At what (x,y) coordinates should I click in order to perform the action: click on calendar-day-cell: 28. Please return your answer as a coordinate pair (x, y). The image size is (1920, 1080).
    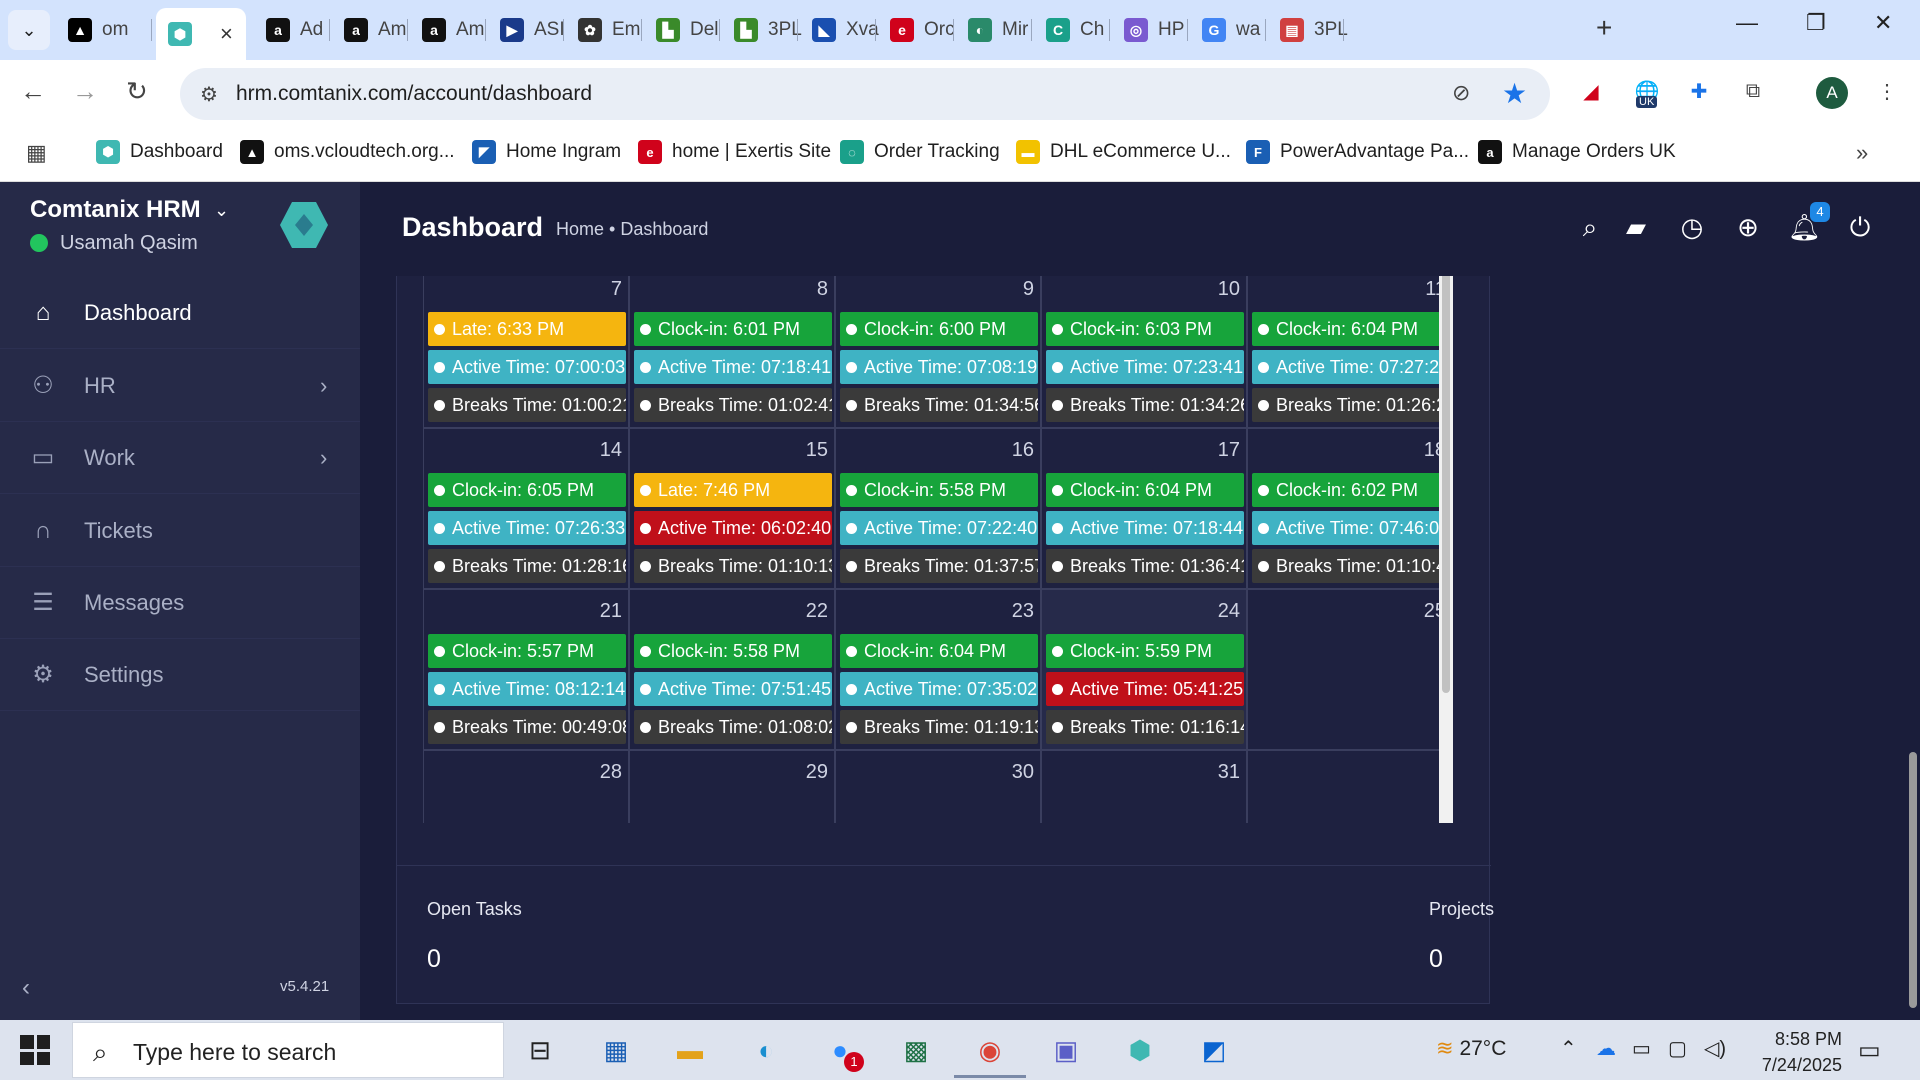
    Looking at the image, I should click on (526, 786).